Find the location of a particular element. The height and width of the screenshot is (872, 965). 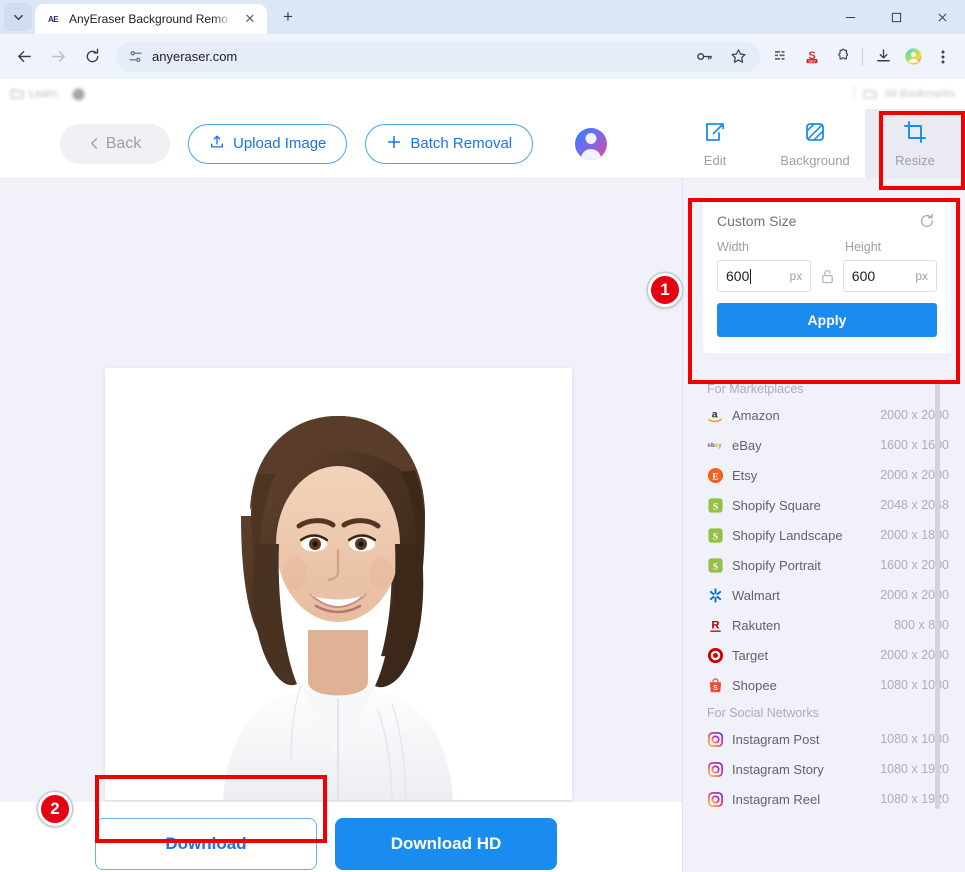

window-controls is located at coordinates (896, 17).